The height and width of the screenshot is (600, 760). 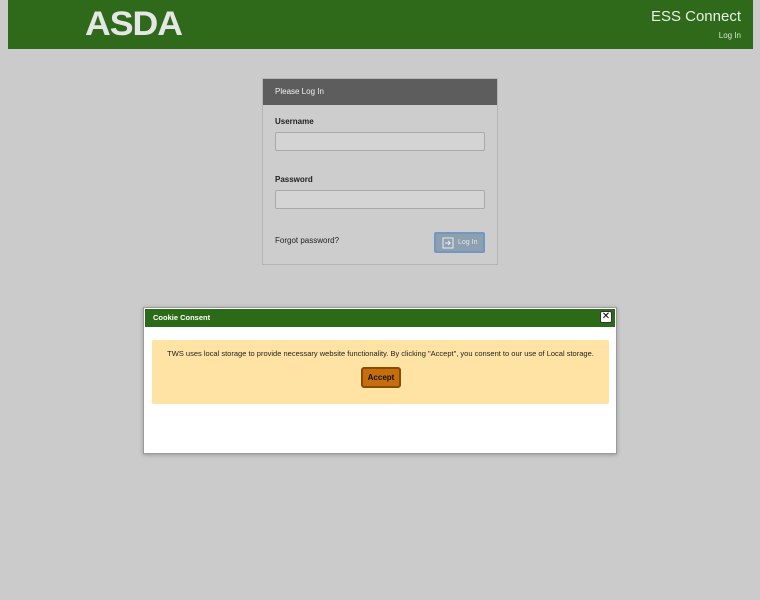 I want to click on header-login-link: Log In, so click(x=730, y=35).